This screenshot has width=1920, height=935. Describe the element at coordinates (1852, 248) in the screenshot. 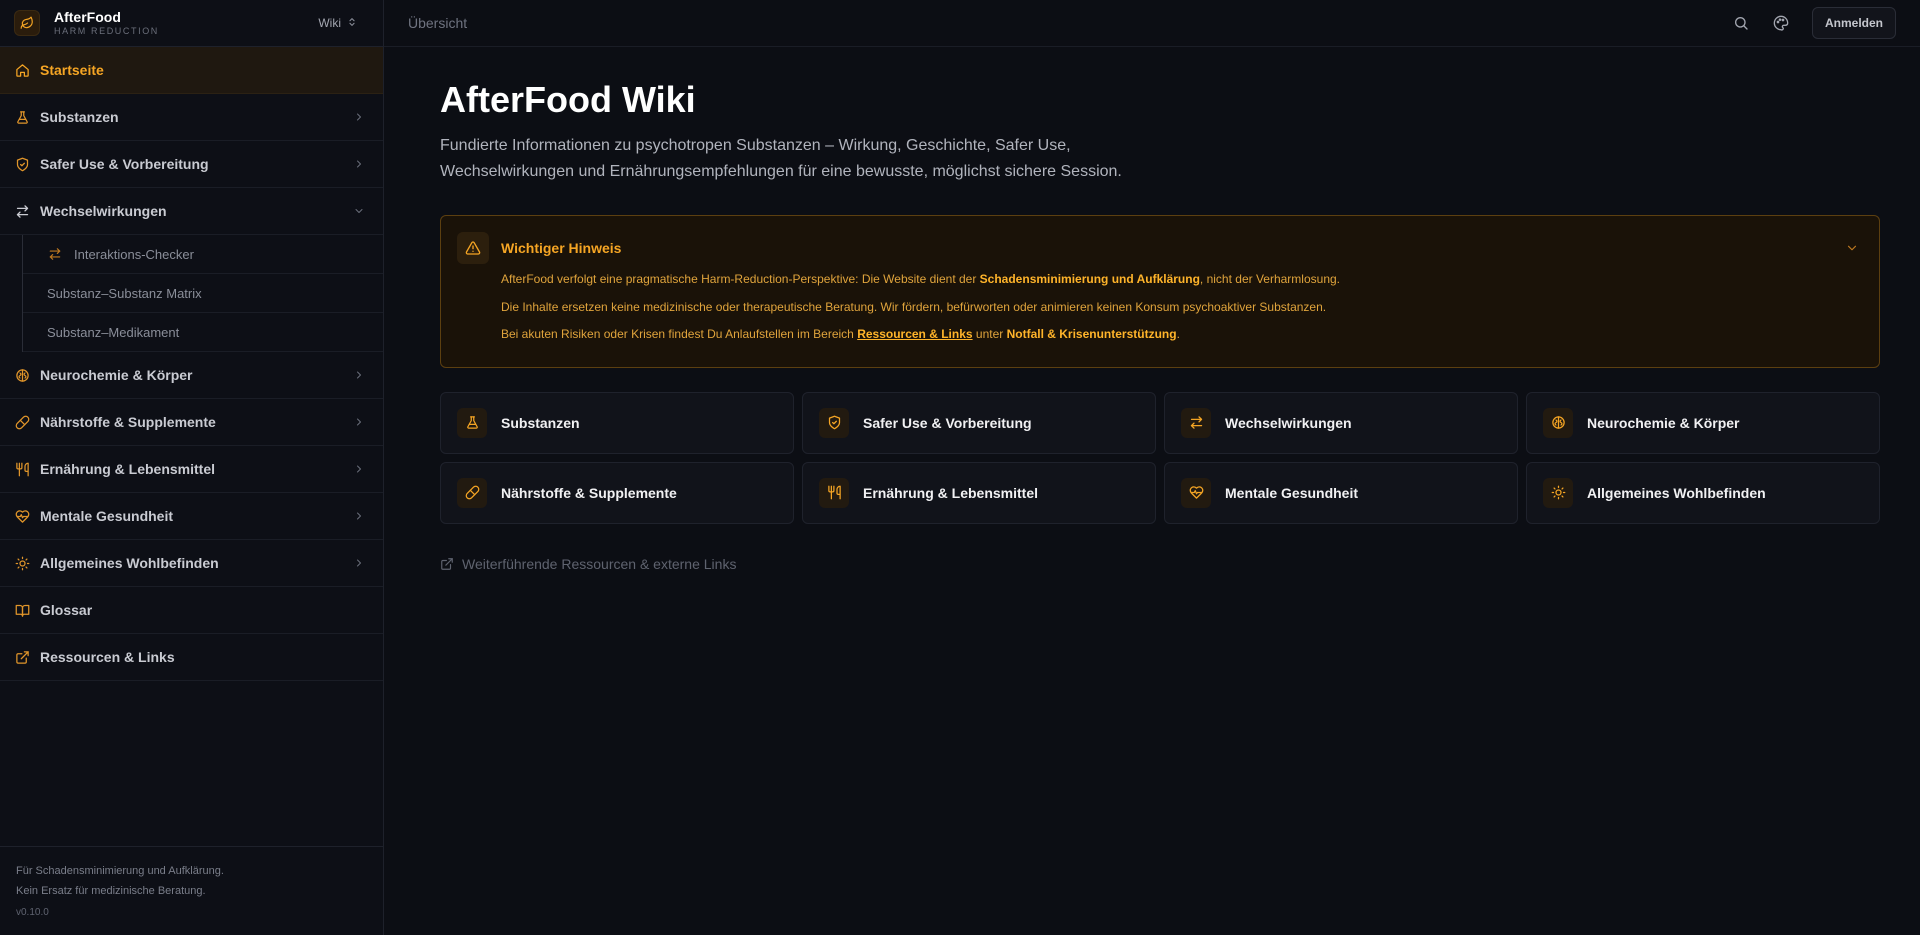

I see `chevron-down-icon` at that location.